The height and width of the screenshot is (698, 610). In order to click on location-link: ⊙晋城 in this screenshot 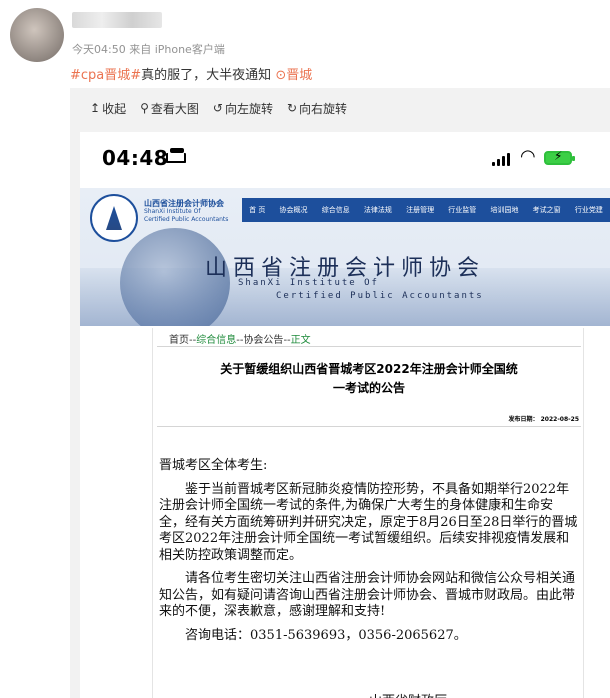, I will do `click(293, 75)`.